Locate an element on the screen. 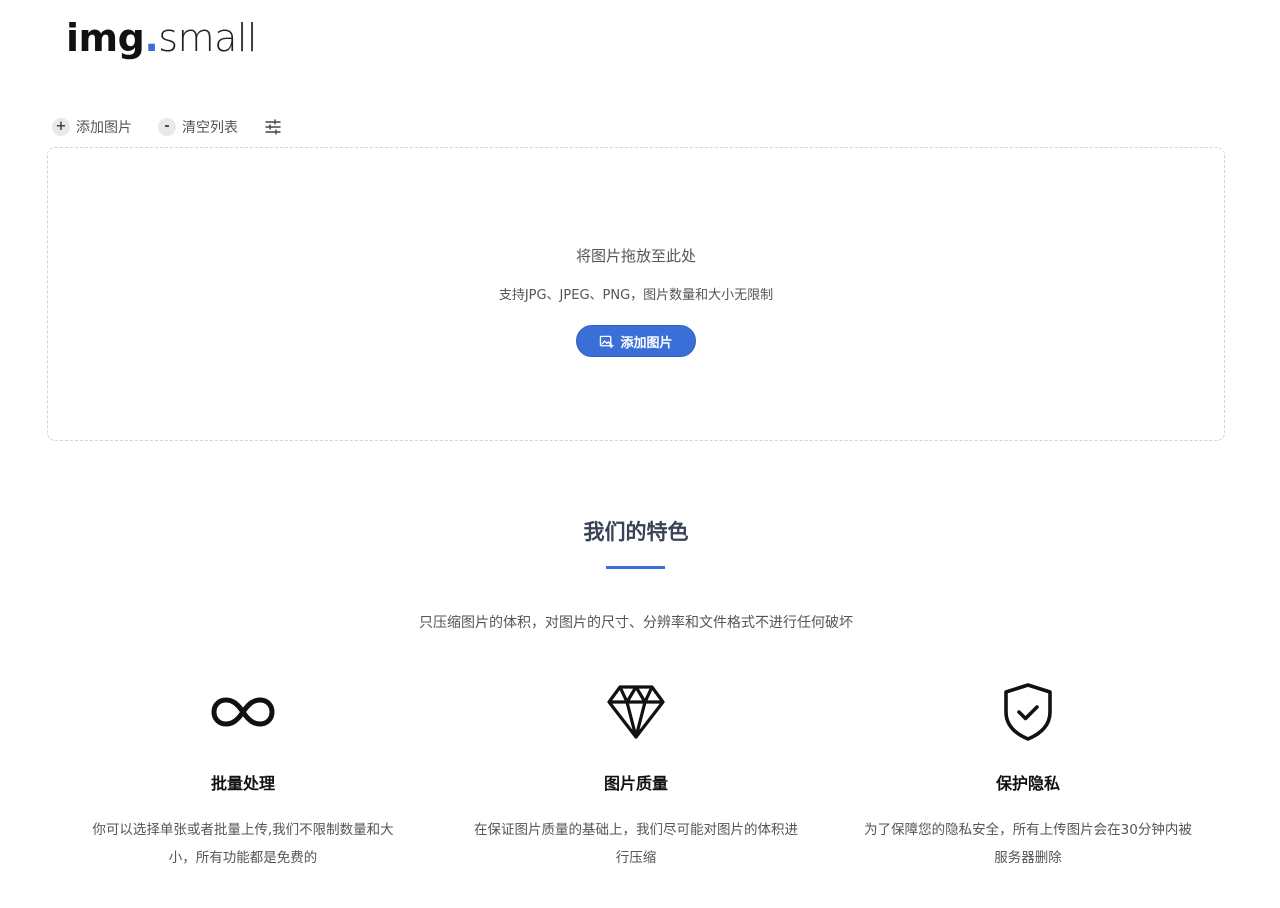 The width and height of the screenshot is (1280, 908). add-images-toolbar-button: + 添加图片 is located at coordinates (92, 127).